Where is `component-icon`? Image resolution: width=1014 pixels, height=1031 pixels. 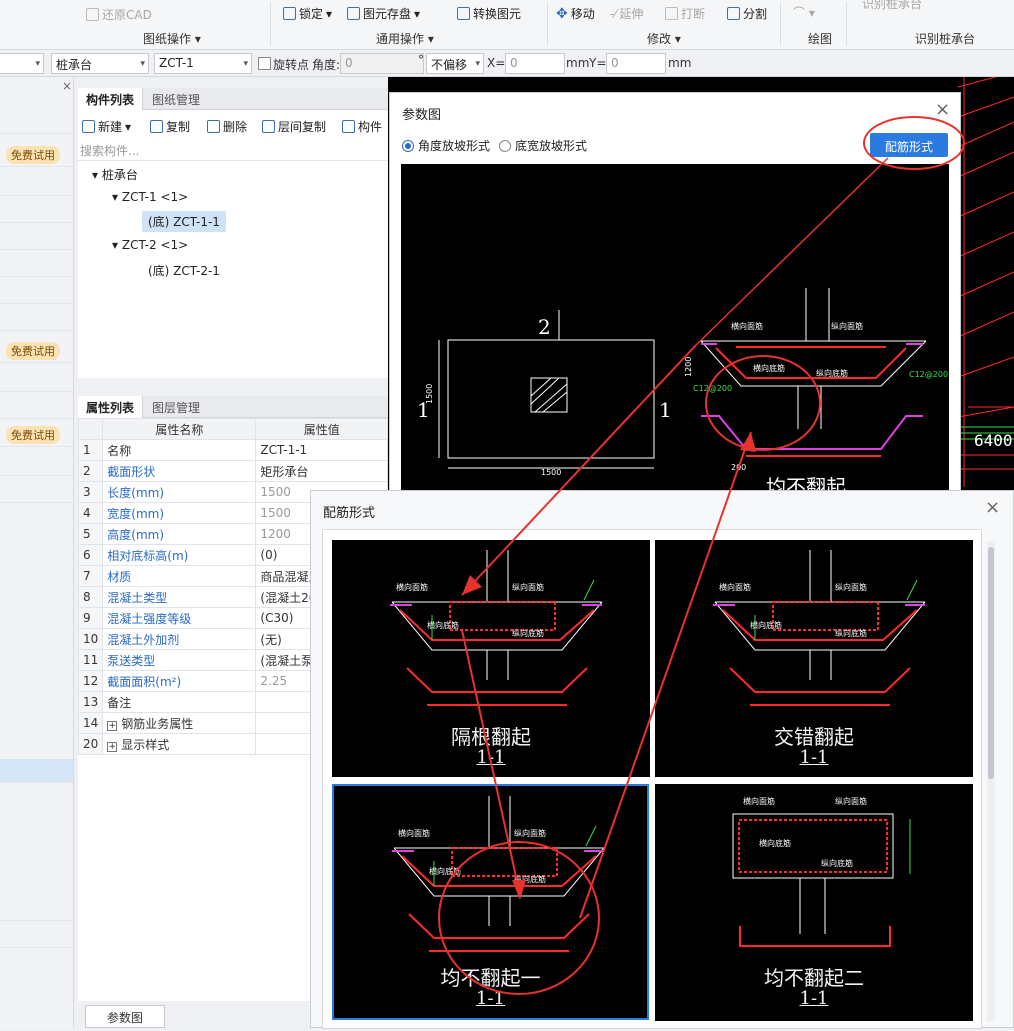
component-icon is located at coordinates (348, 126).